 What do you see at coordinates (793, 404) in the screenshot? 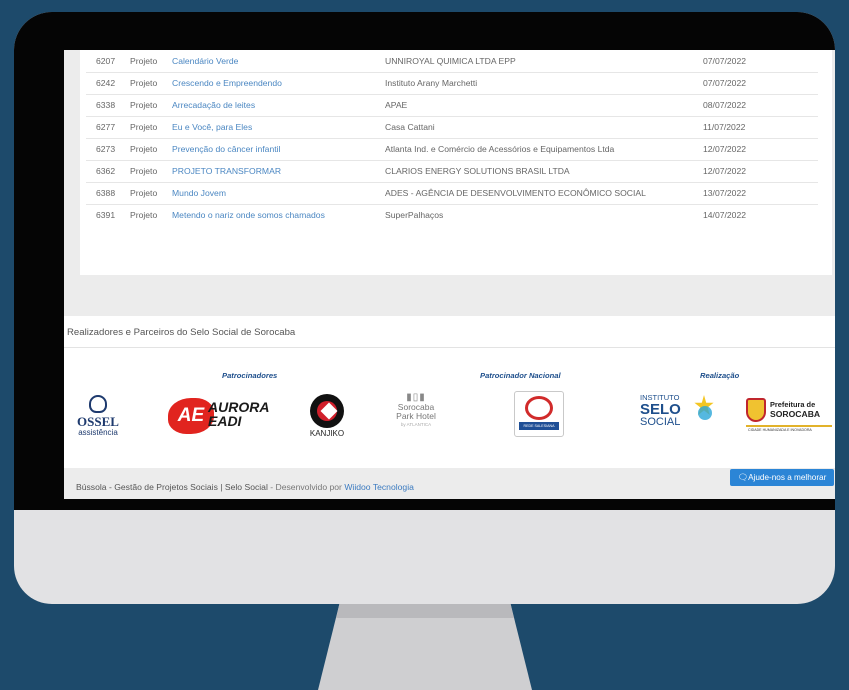
I see `prefeitura-line1: Prefeitura de` at bounding box center [793, 404].